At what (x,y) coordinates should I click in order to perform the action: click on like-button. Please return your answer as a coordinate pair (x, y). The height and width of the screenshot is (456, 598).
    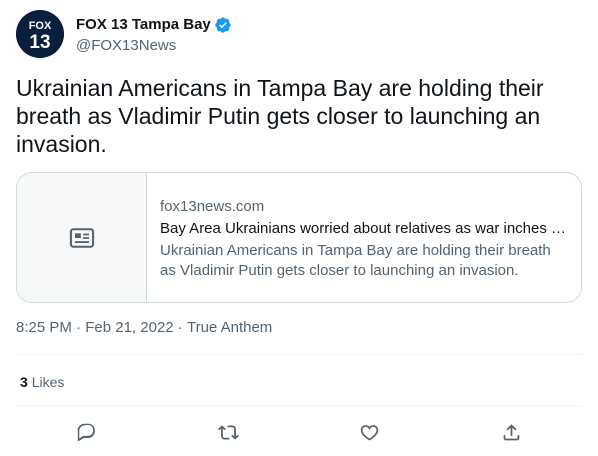
    Looking at the image, I should click on (370, 432).